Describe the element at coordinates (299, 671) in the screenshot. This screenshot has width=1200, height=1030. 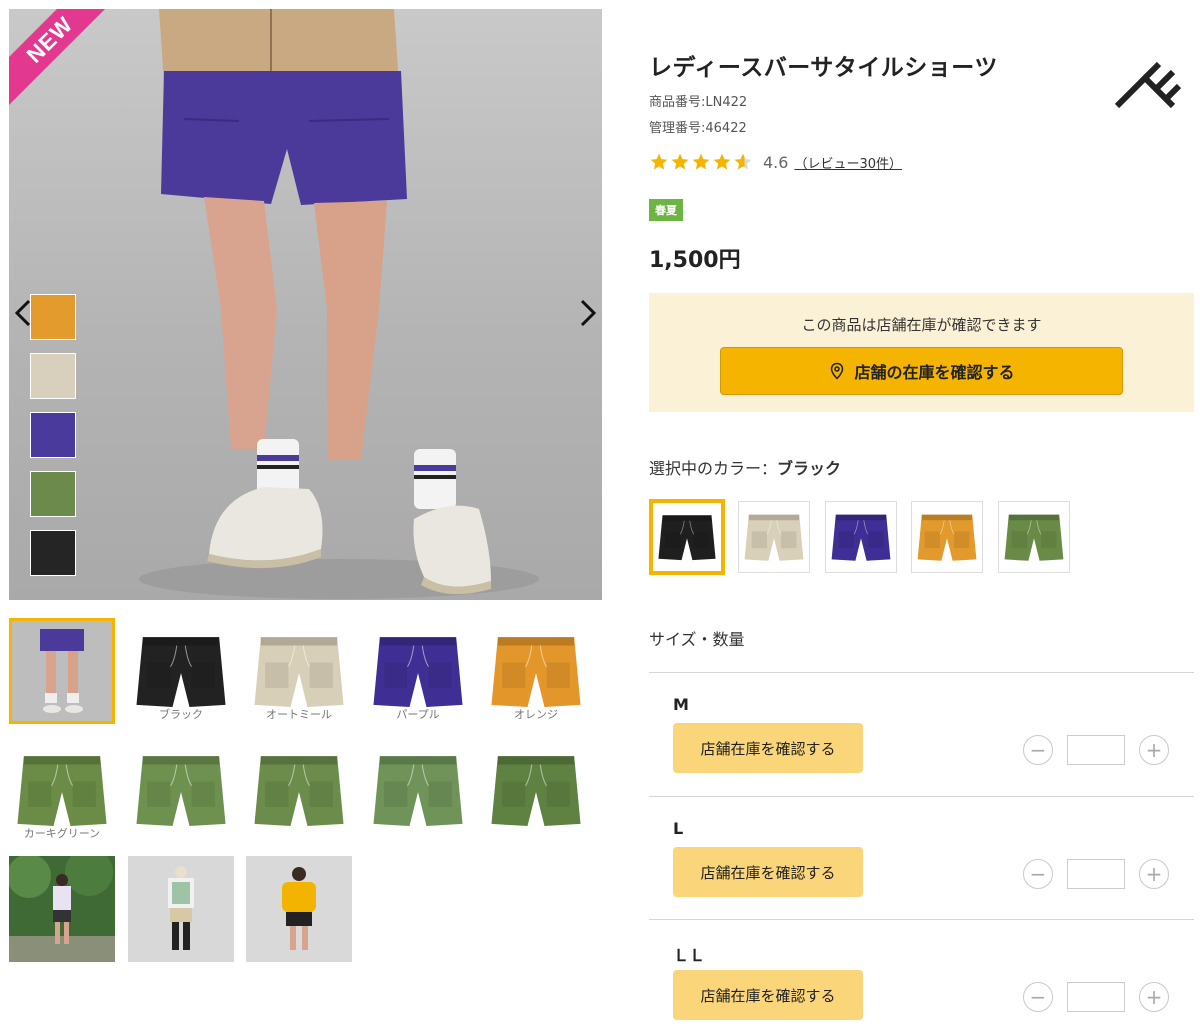
I see `thumbnail-3: オートミール` at that location.